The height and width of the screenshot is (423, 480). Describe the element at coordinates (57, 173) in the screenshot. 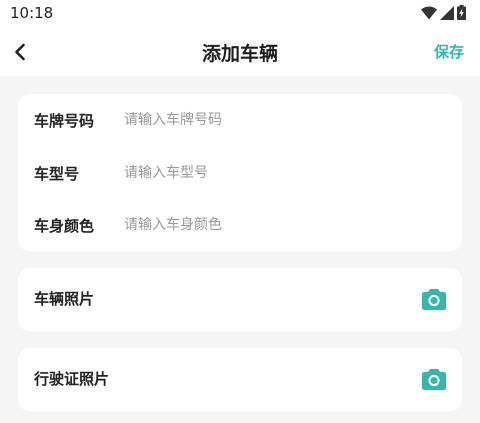

I see `model-label: 车型号` at that location.